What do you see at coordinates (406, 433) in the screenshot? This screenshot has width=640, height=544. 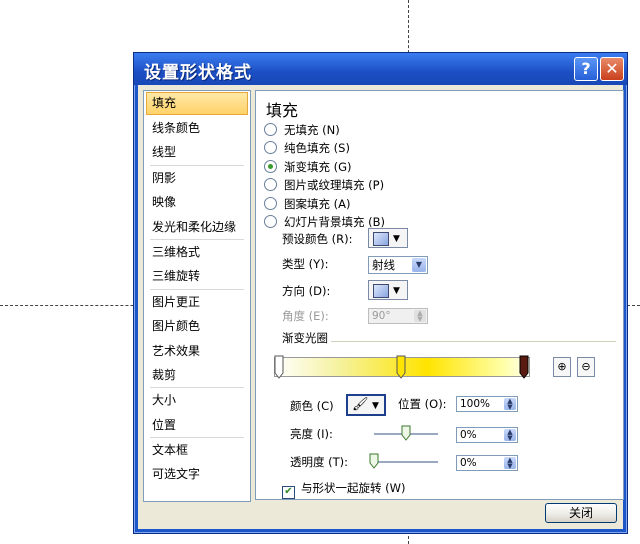 I see `brightness-slider-thumb` at bounding box center [406, 433].